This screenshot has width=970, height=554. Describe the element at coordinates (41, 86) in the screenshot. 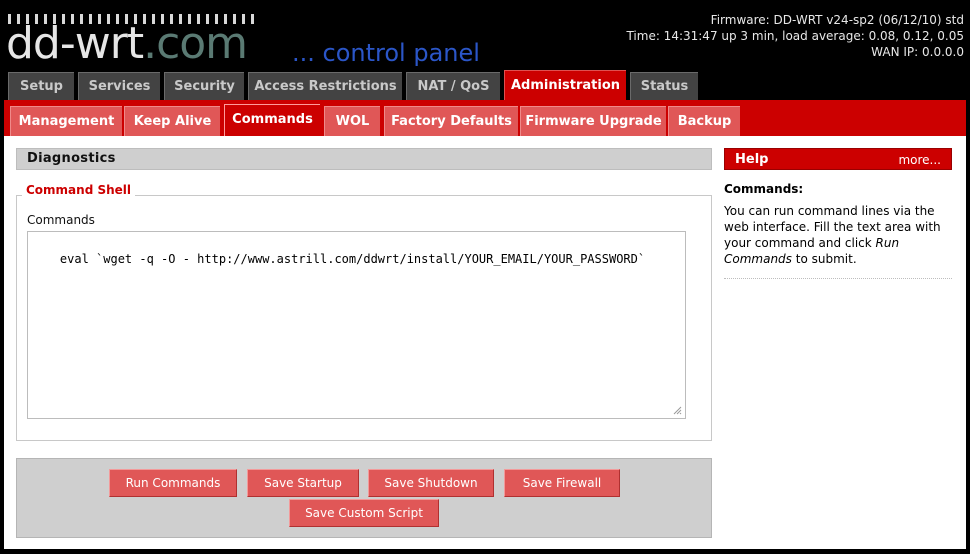

I see `tab-setup: Setup` at that location.